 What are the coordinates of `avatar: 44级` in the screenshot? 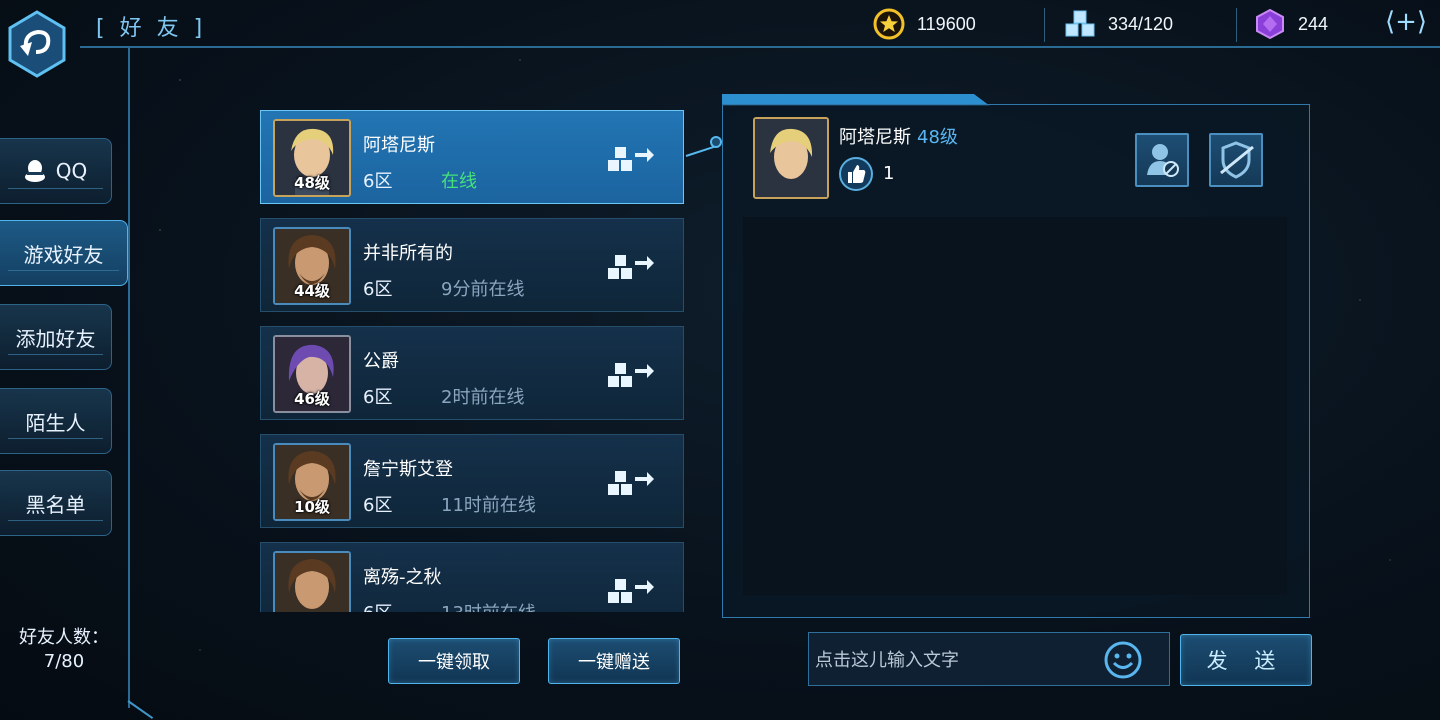 It's located at (312, 266).